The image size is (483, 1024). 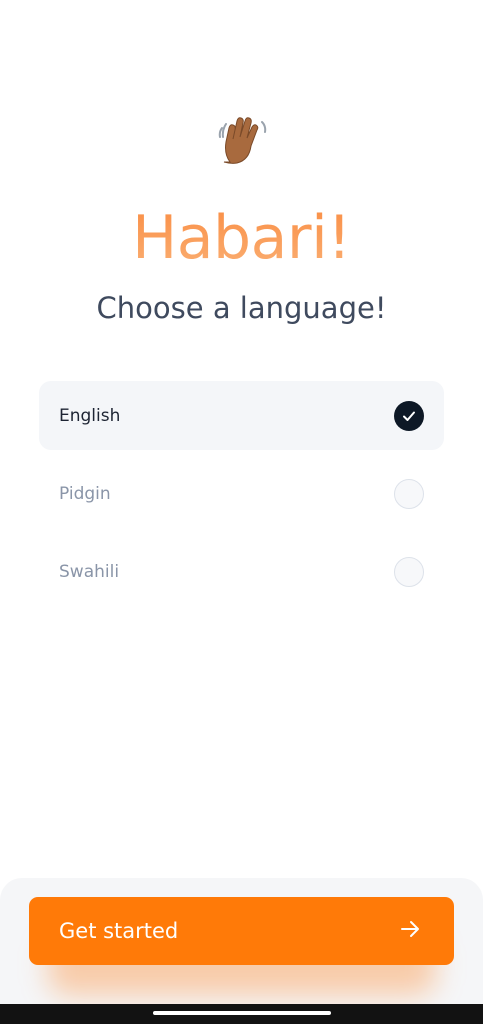 I want to click on greeting-title: Habari!, so click(x=241, y=238).